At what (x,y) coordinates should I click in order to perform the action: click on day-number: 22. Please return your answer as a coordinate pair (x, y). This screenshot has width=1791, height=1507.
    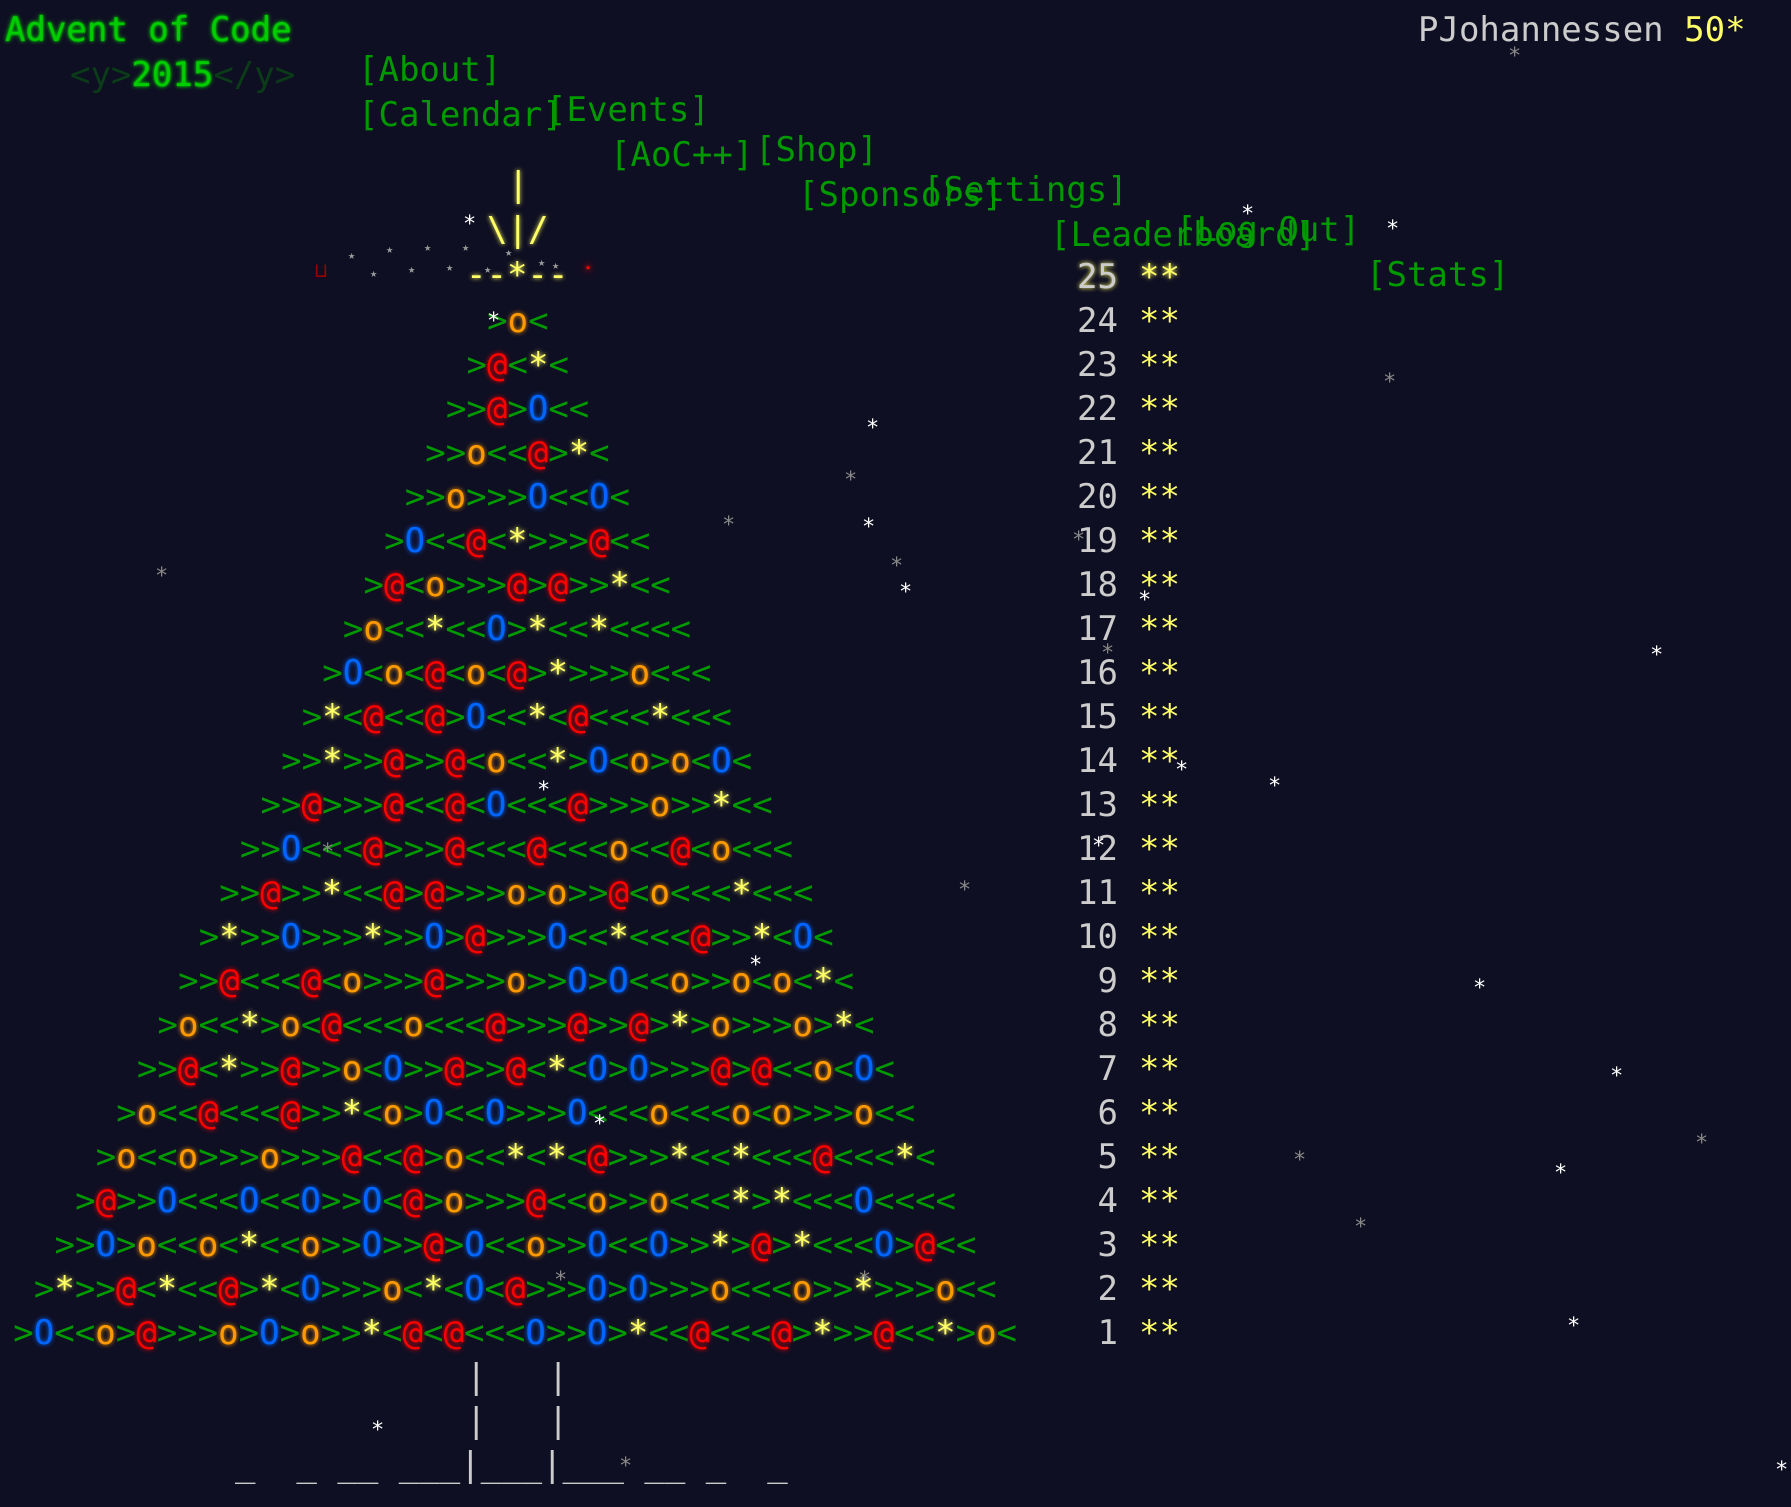
    Looking at the image, I should click on (1097, 409).